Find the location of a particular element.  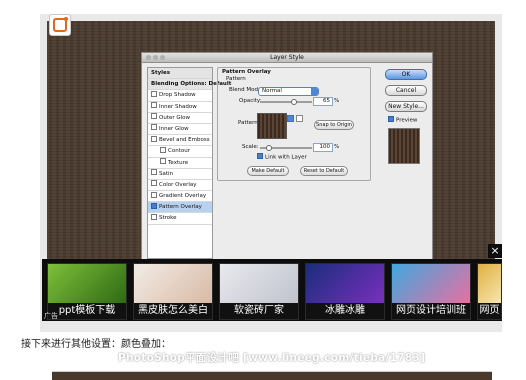

opacity-unit: % is located at coordinates (337, 101).